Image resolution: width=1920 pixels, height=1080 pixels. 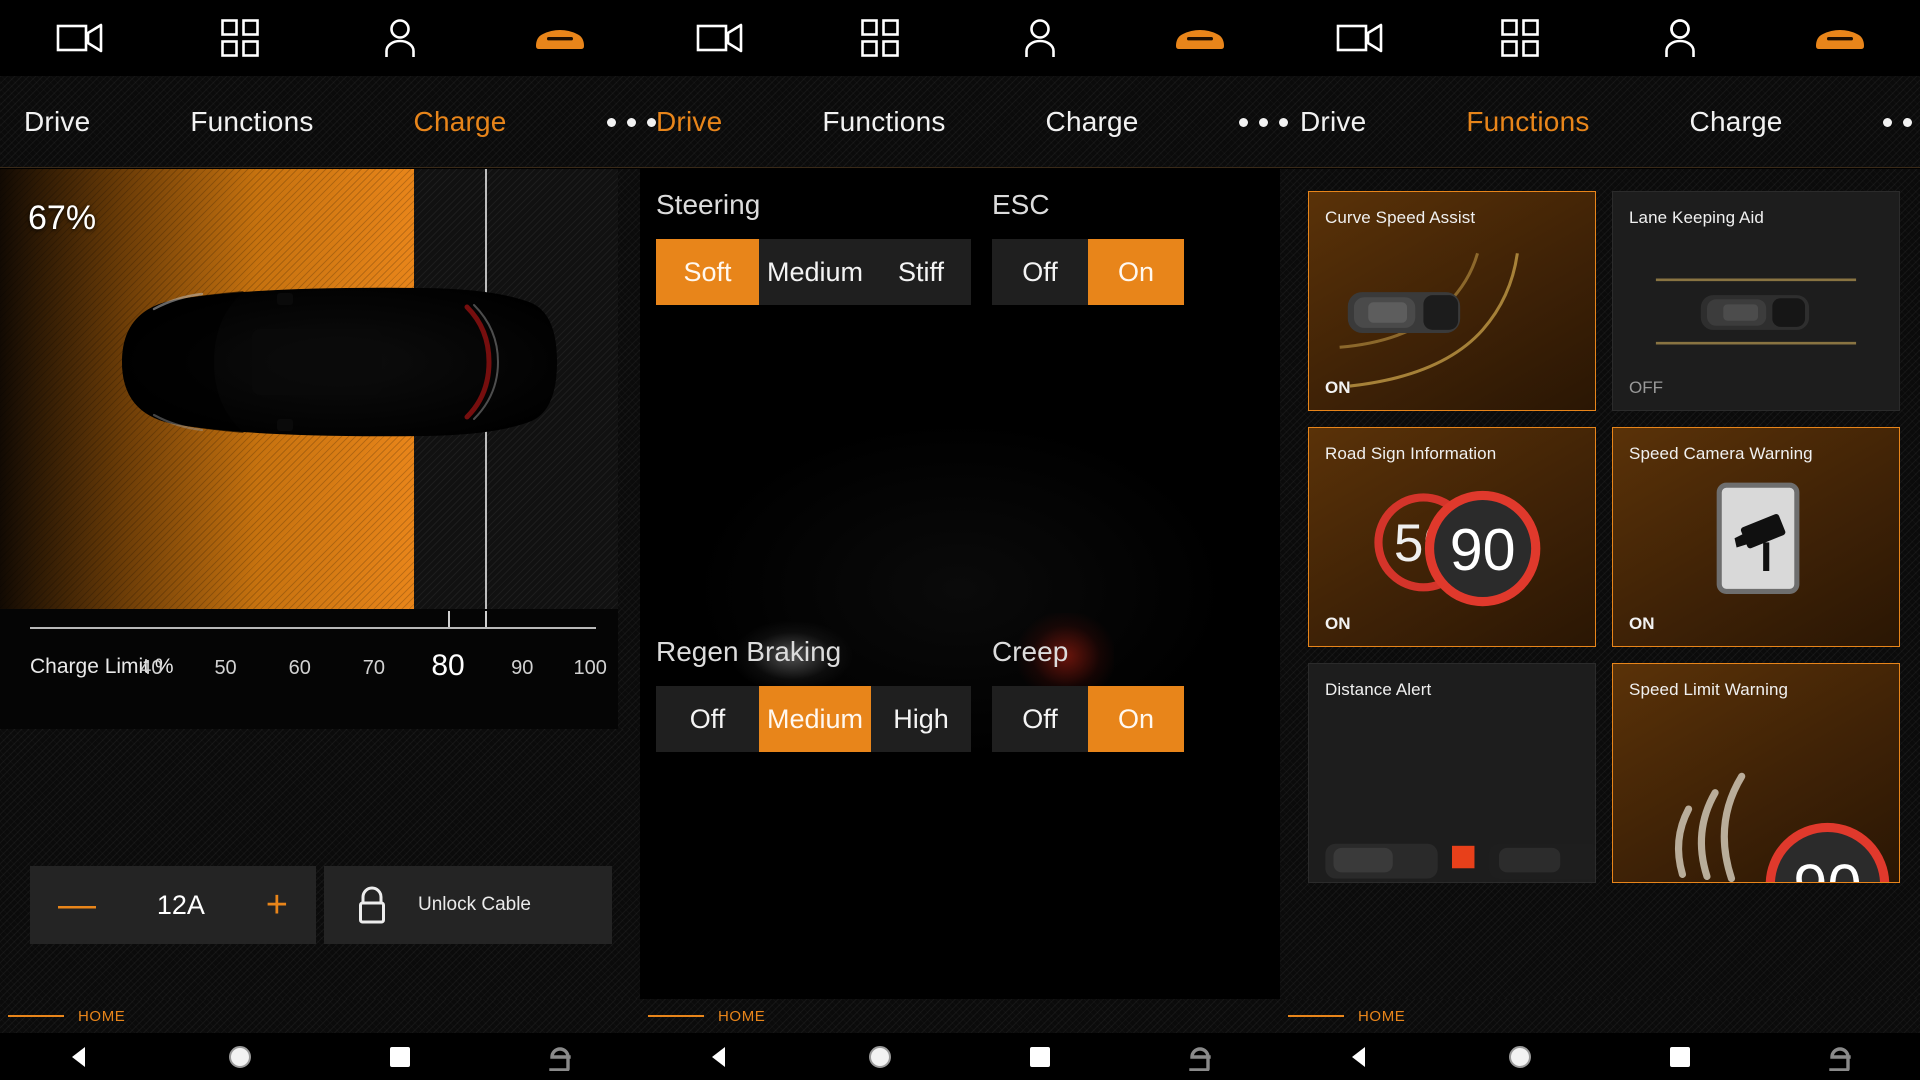 What do you see at coordinates (309, 389) in the screenshot?
I see `battery-charge-visual: 67%` at bounding box center [309, 389].